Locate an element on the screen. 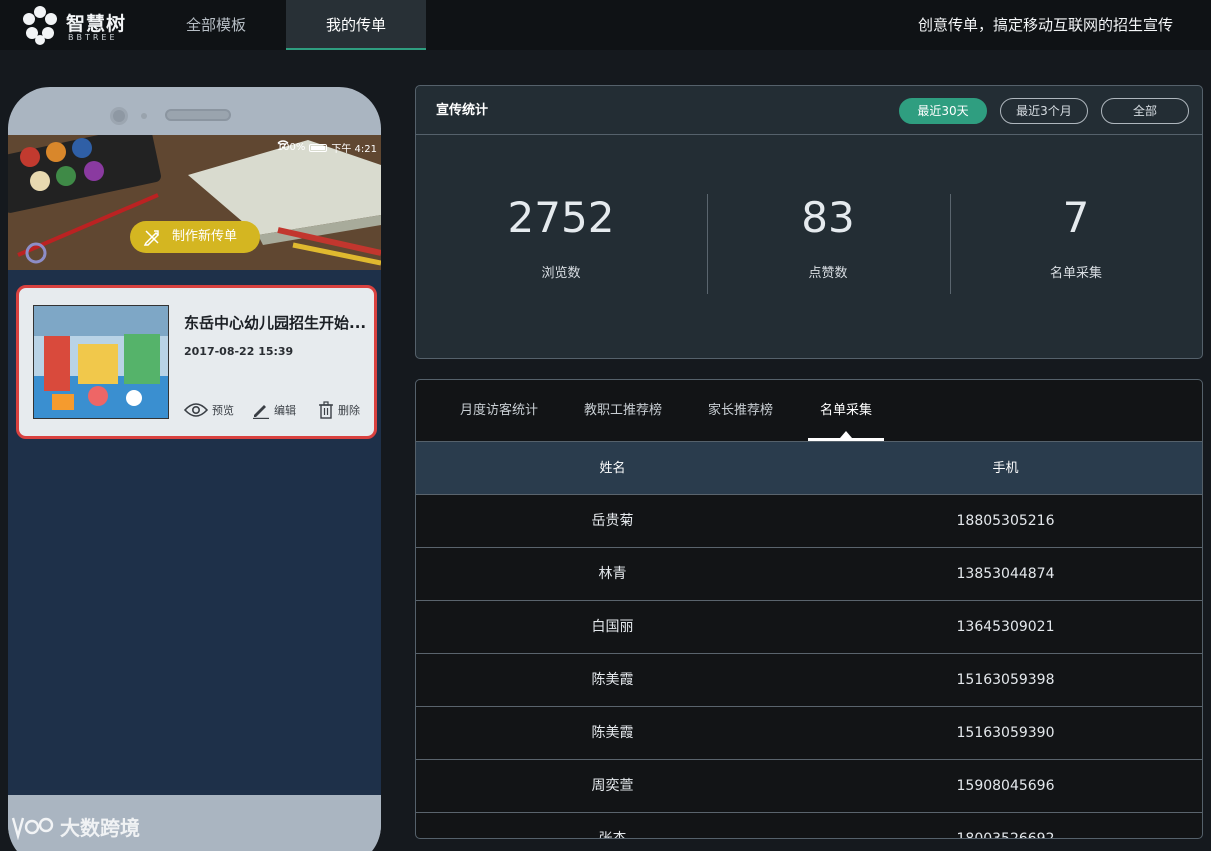 The width and height of the screenshot is (1211, 851). preview-label: 预览 is located at coordinates (223, 410).